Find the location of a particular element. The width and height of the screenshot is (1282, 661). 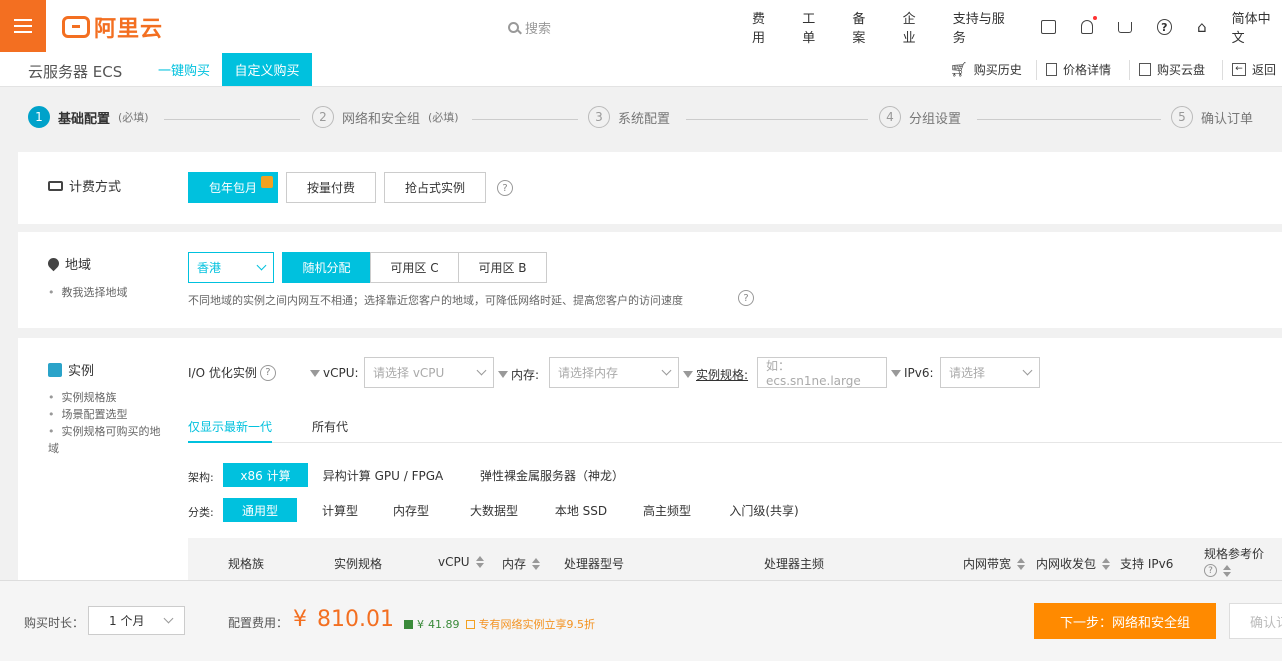

region-select: 香港 is located at coordinates (231, 267).